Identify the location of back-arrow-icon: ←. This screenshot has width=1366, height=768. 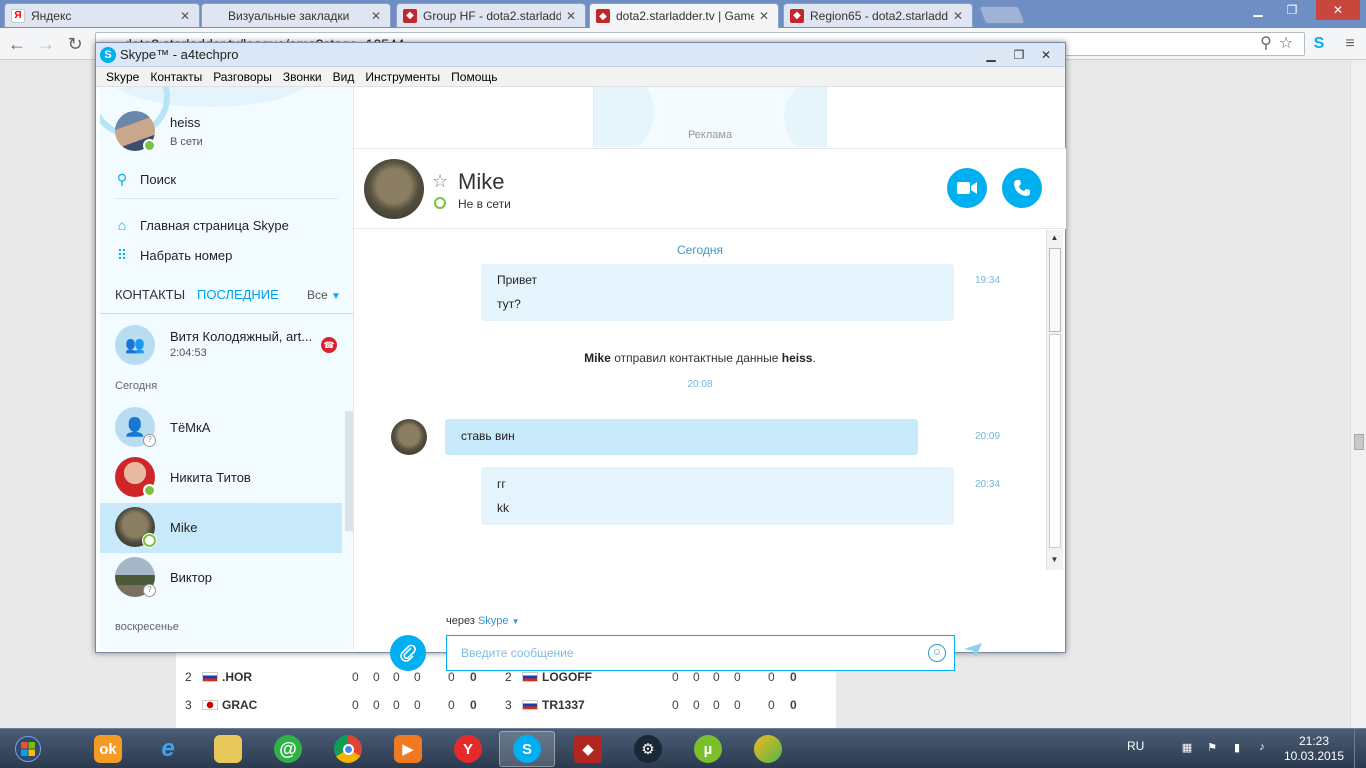
(17, 44).